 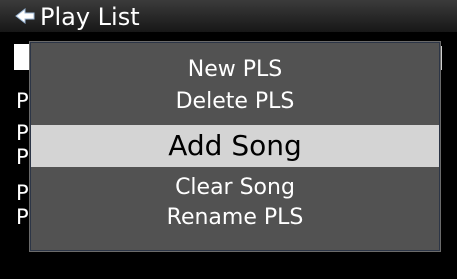 What do you see at coordinates (235, 218) in the screenshot?
I see `menu-item-rename-pls: Rename PLS` at bounding box center [235, 218].